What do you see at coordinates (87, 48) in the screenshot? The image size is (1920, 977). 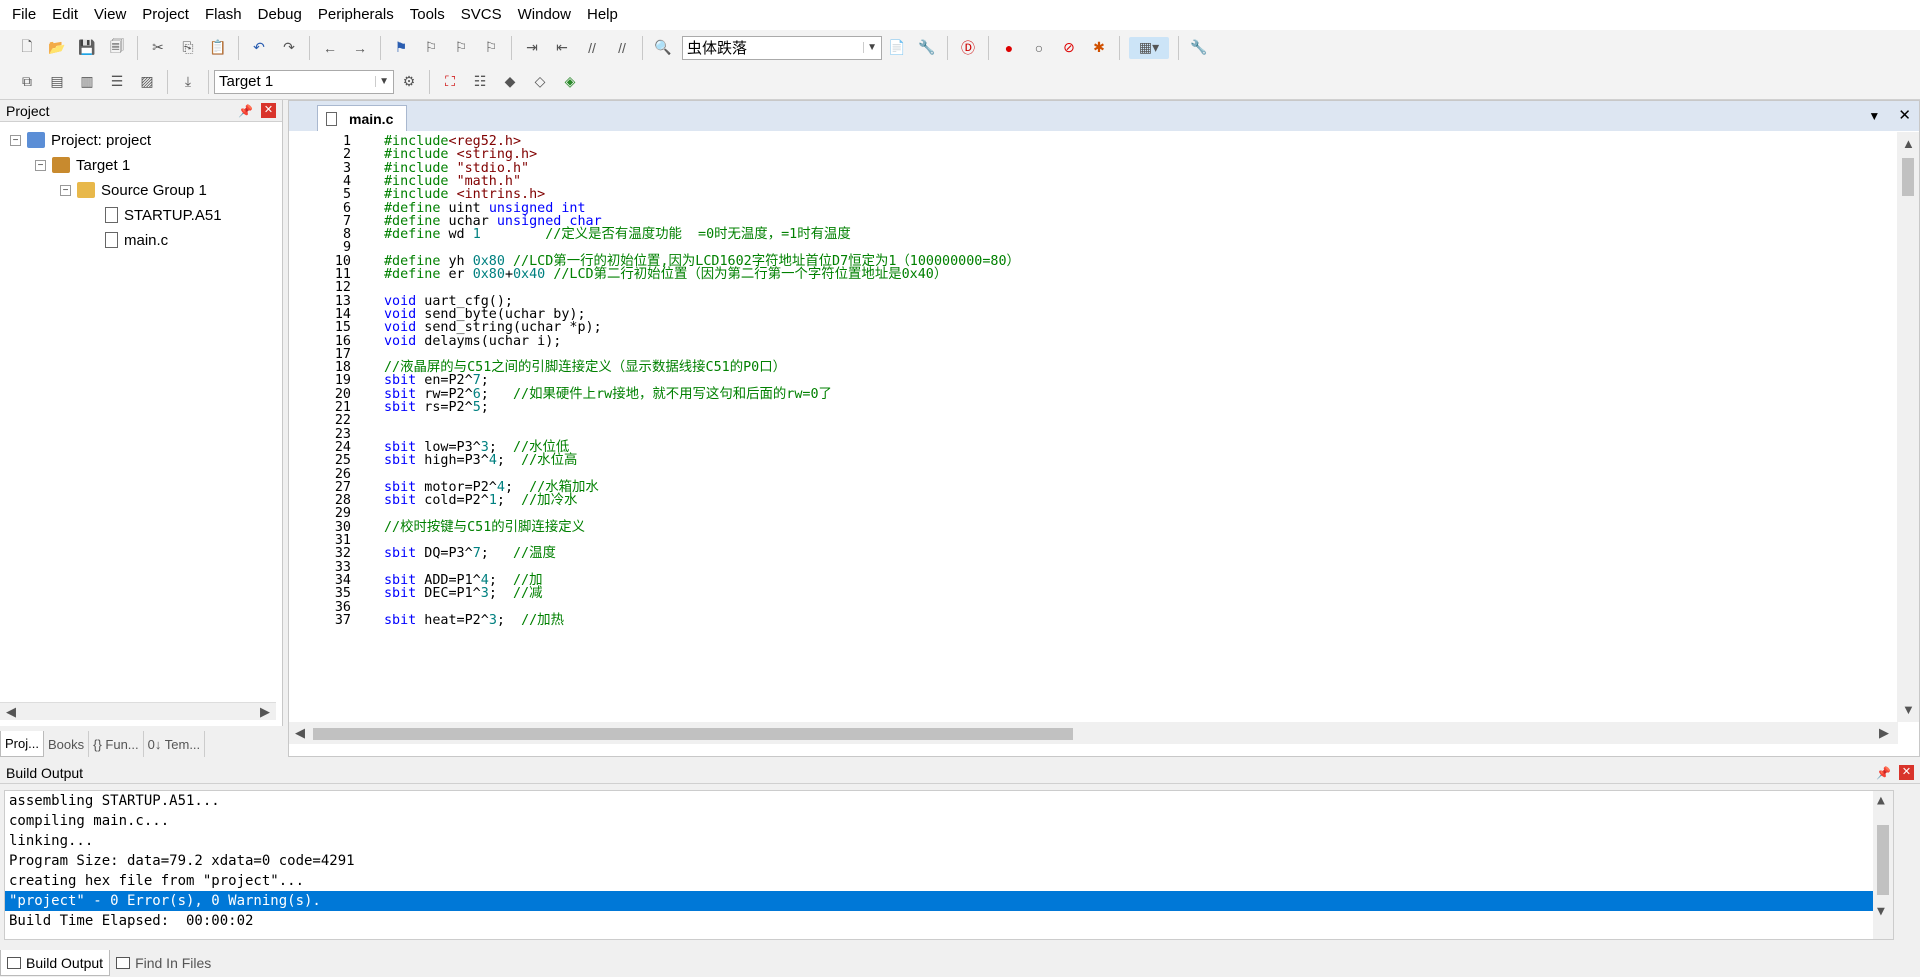 I see `save-icon: 💾` at bounding box center [87, 48].